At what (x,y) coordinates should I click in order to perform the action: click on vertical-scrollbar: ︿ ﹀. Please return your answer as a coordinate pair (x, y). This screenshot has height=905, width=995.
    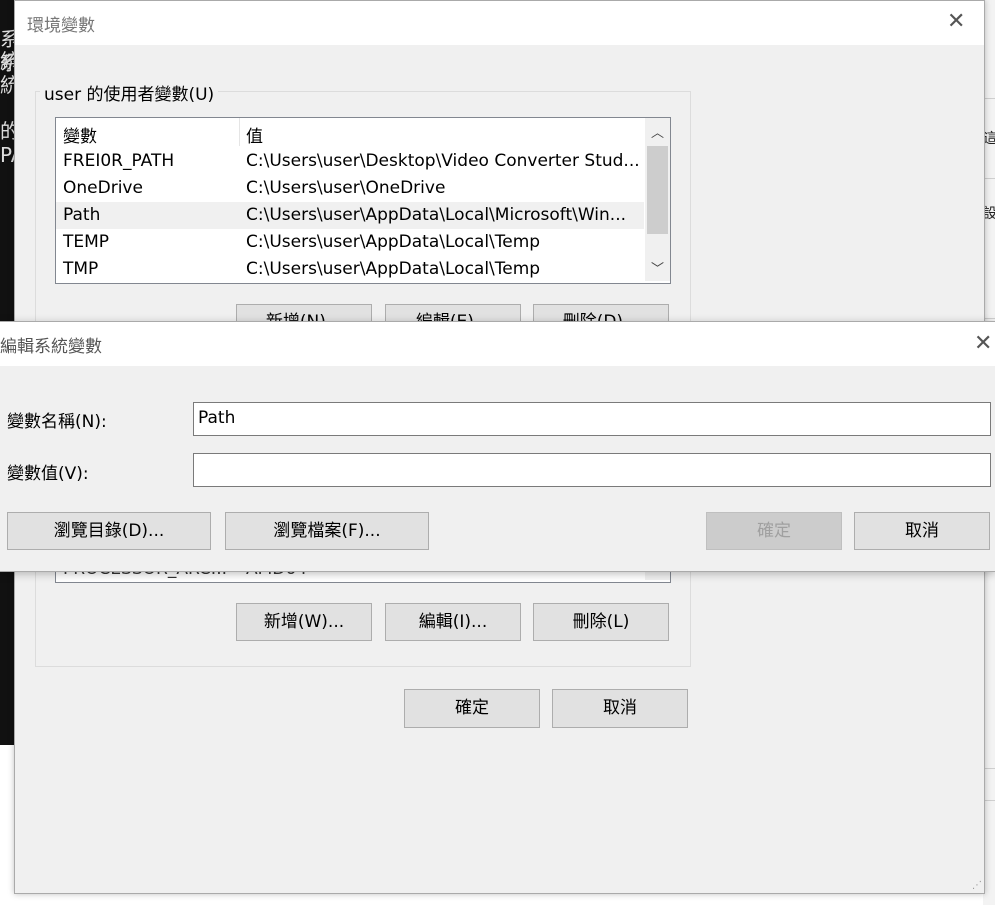
    Looking at the image, I should click on (657, 199).